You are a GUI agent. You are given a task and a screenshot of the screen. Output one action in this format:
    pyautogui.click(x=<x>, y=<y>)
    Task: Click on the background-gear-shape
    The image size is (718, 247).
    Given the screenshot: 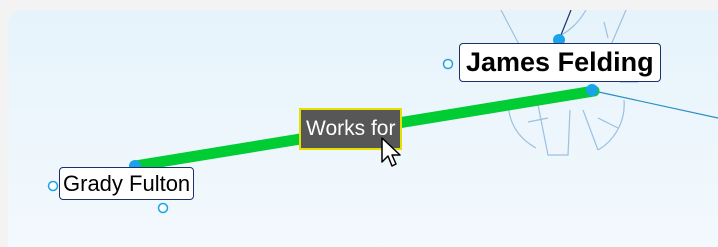 What is the action you would take?
    pyautogui.click(x=569, y=83)
    